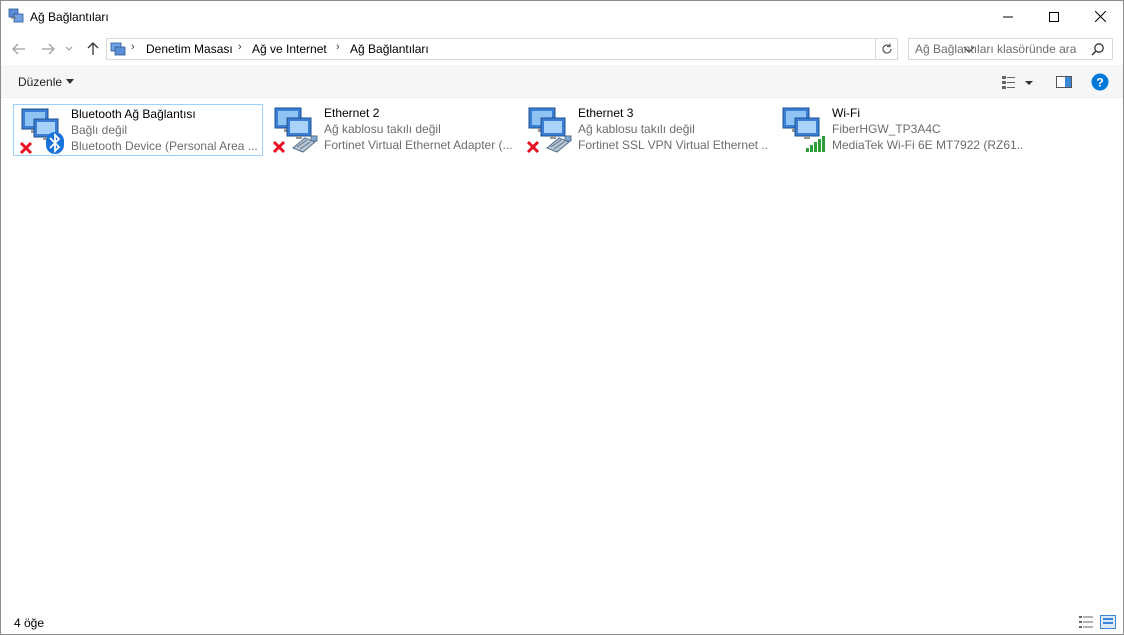  I want to click on arrow-left-icon, so click(18, 49).